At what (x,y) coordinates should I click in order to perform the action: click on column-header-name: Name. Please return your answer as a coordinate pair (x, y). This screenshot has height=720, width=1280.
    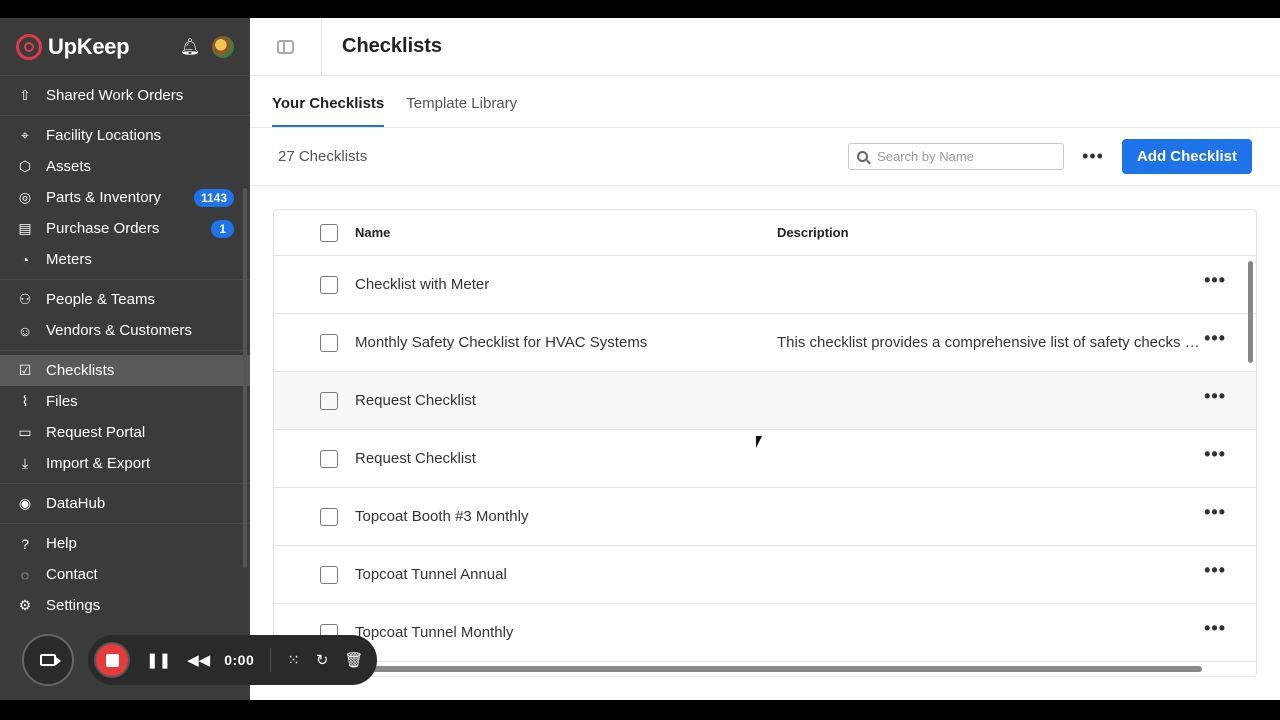
    Looking at the image, I should click on (373, 232).